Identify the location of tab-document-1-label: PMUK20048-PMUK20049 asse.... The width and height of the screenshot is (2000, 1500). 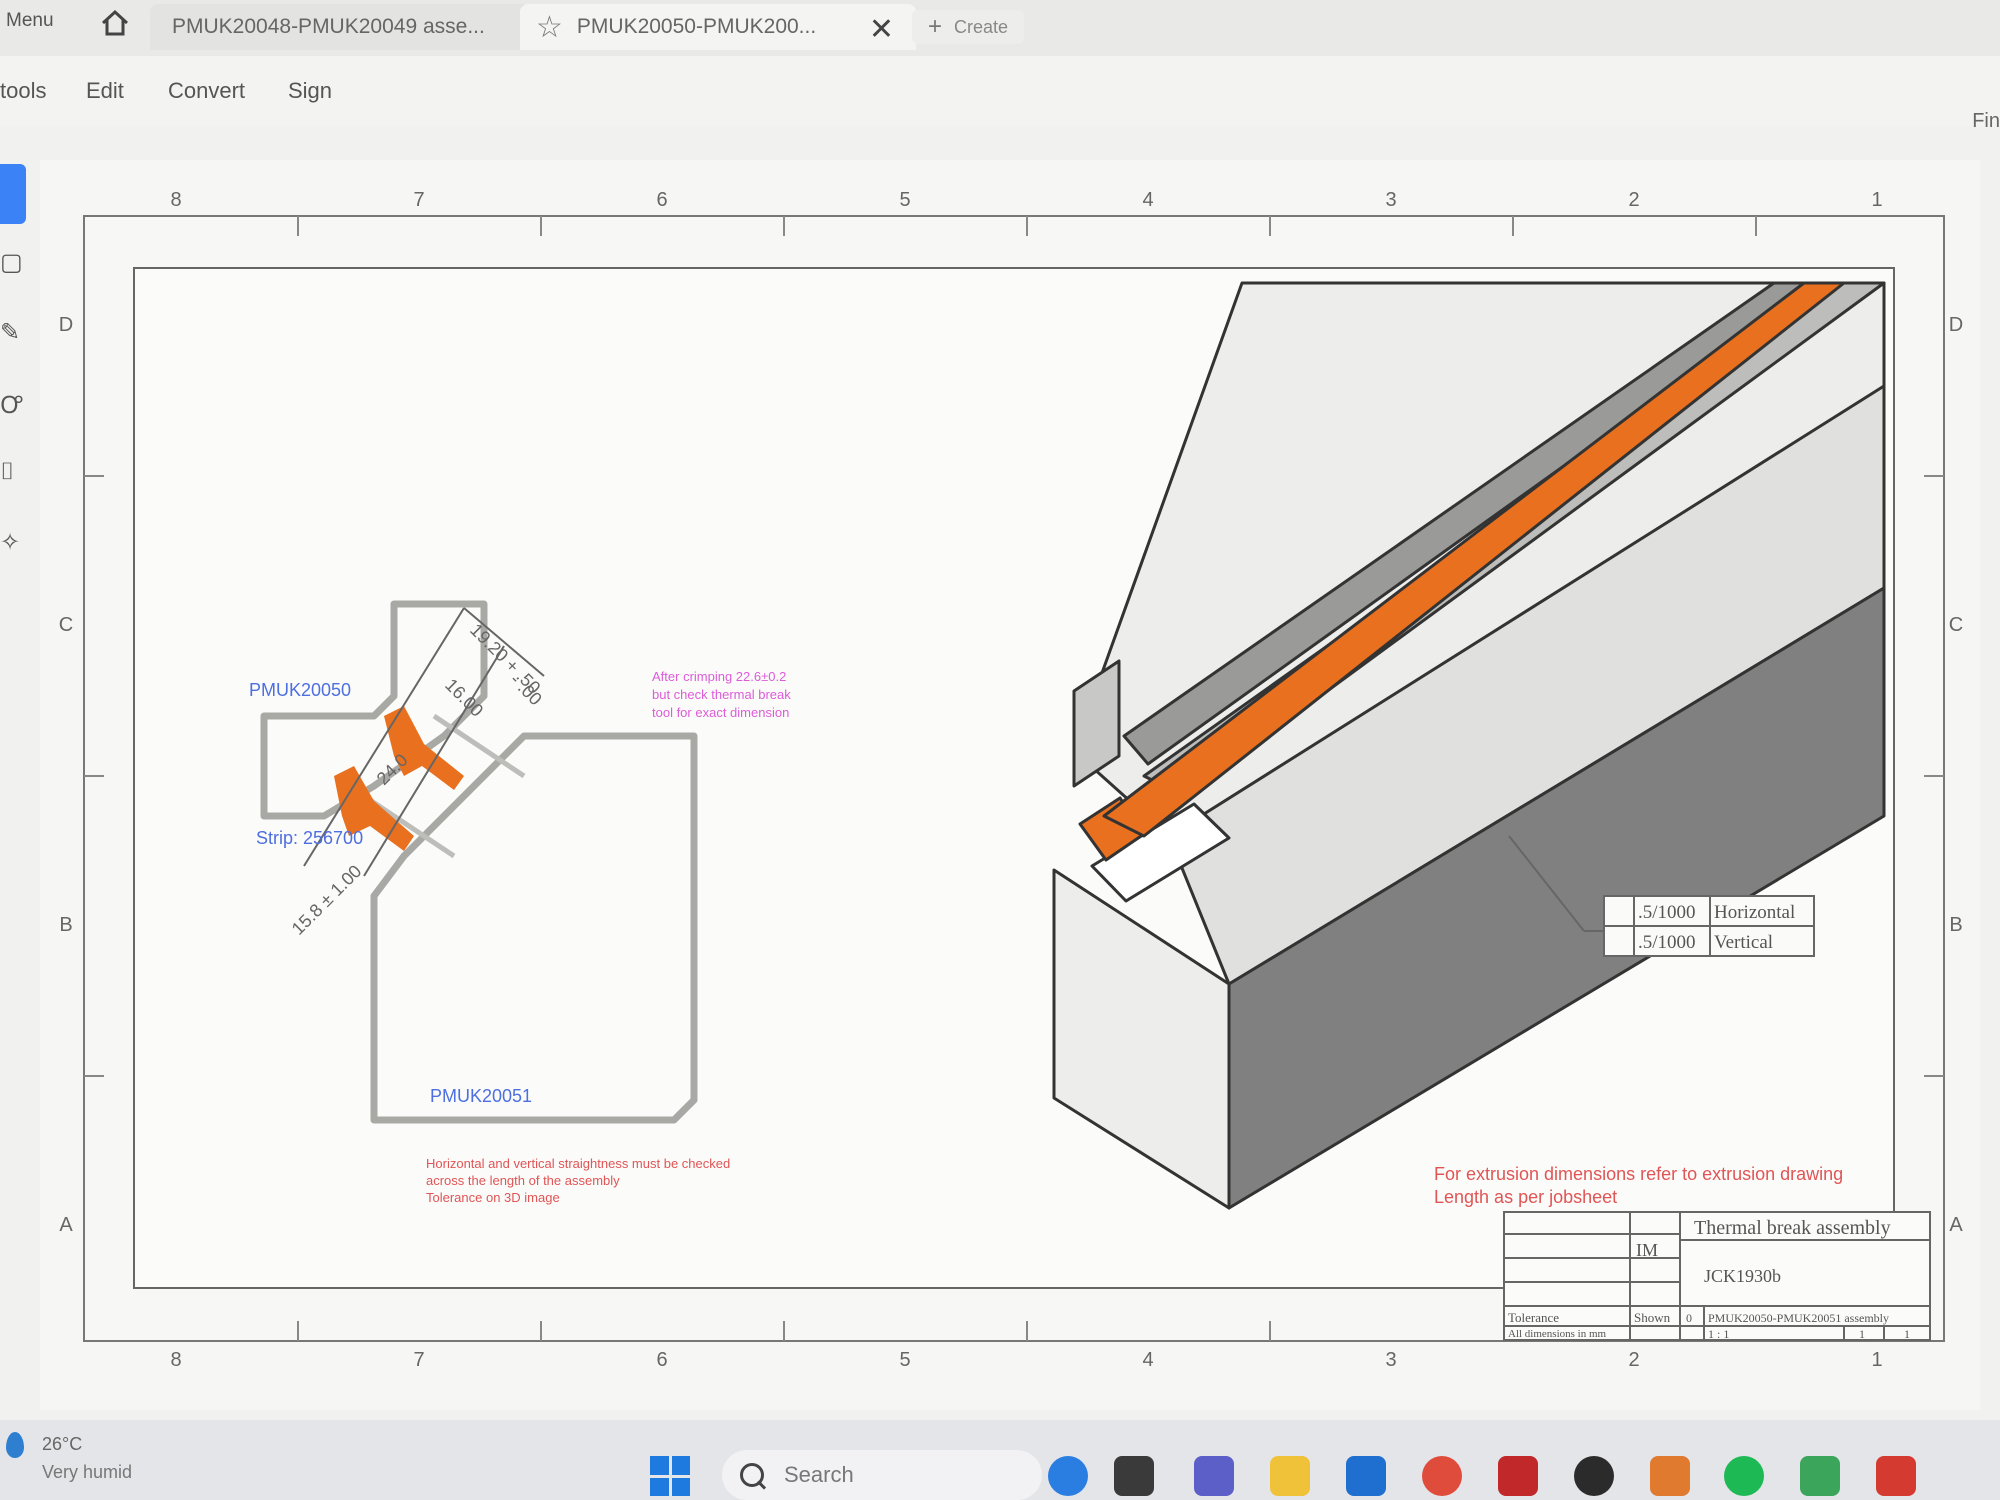
(328, 26).